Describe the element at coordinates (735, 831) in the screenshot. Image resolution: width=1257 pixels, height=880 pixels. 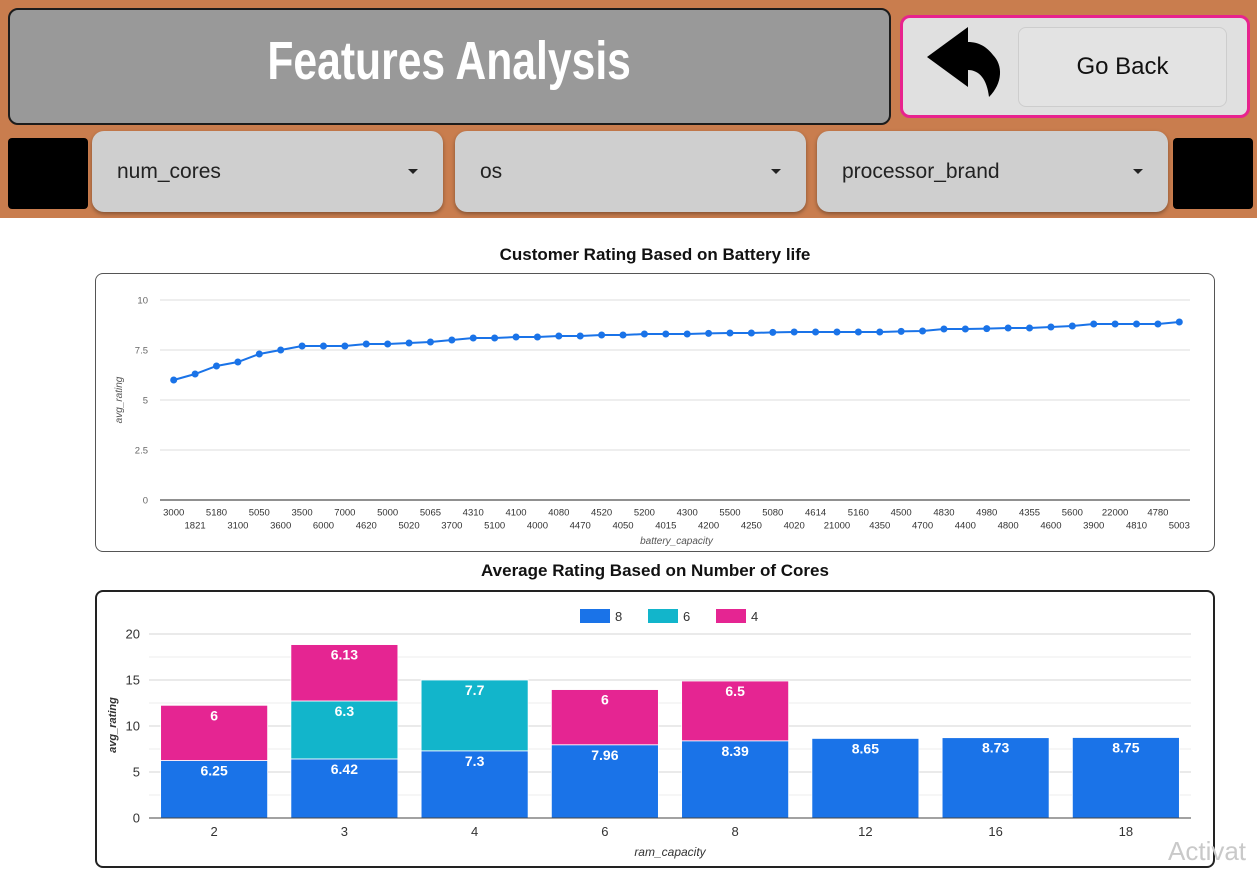
I see `x-tick-label: 8` at that location.